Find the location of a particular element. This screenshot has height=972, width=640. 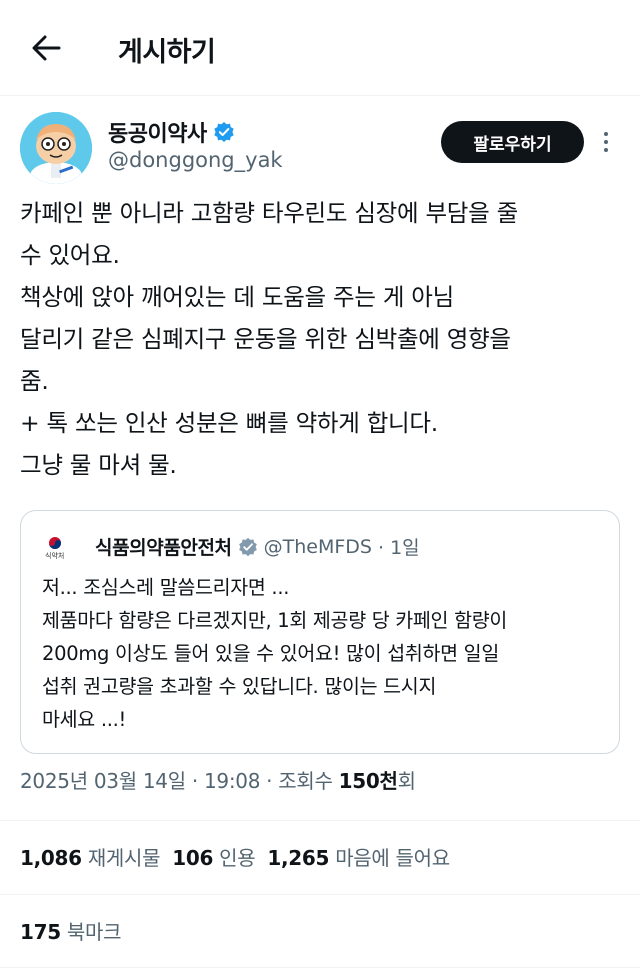

more-options-button is located at coordinates (606, 142).